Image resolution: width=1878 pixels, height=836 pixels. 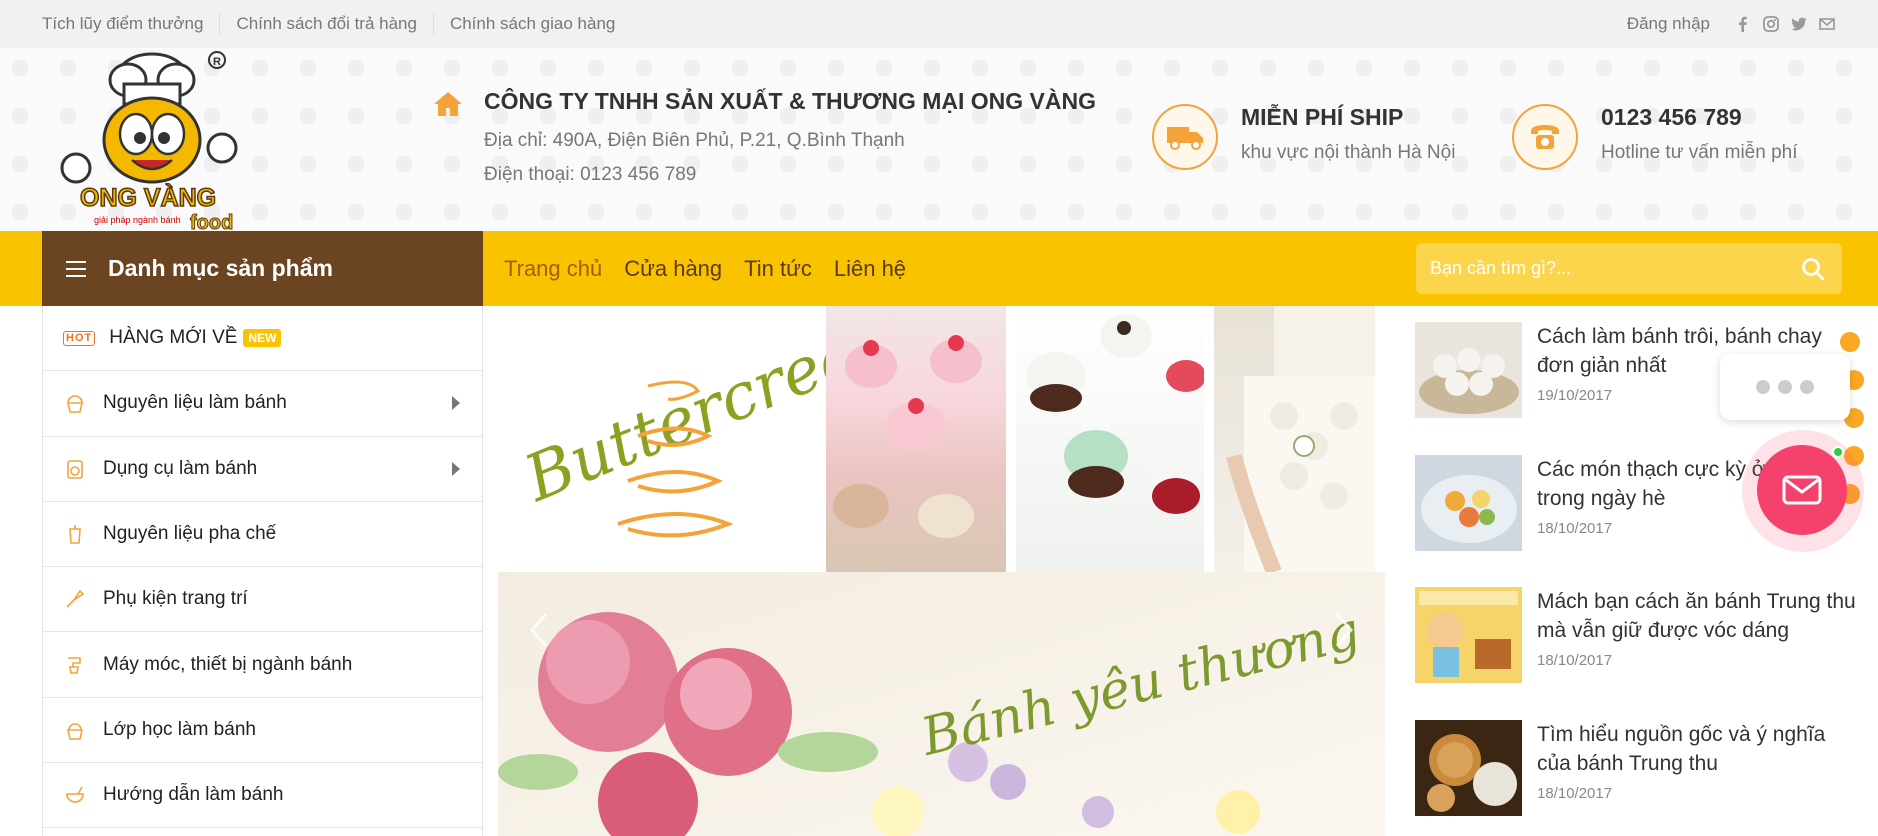 I want to click on sidebar-item-label: Máy móc, thiết bị ngành bánh, so click(x=228, y=664).